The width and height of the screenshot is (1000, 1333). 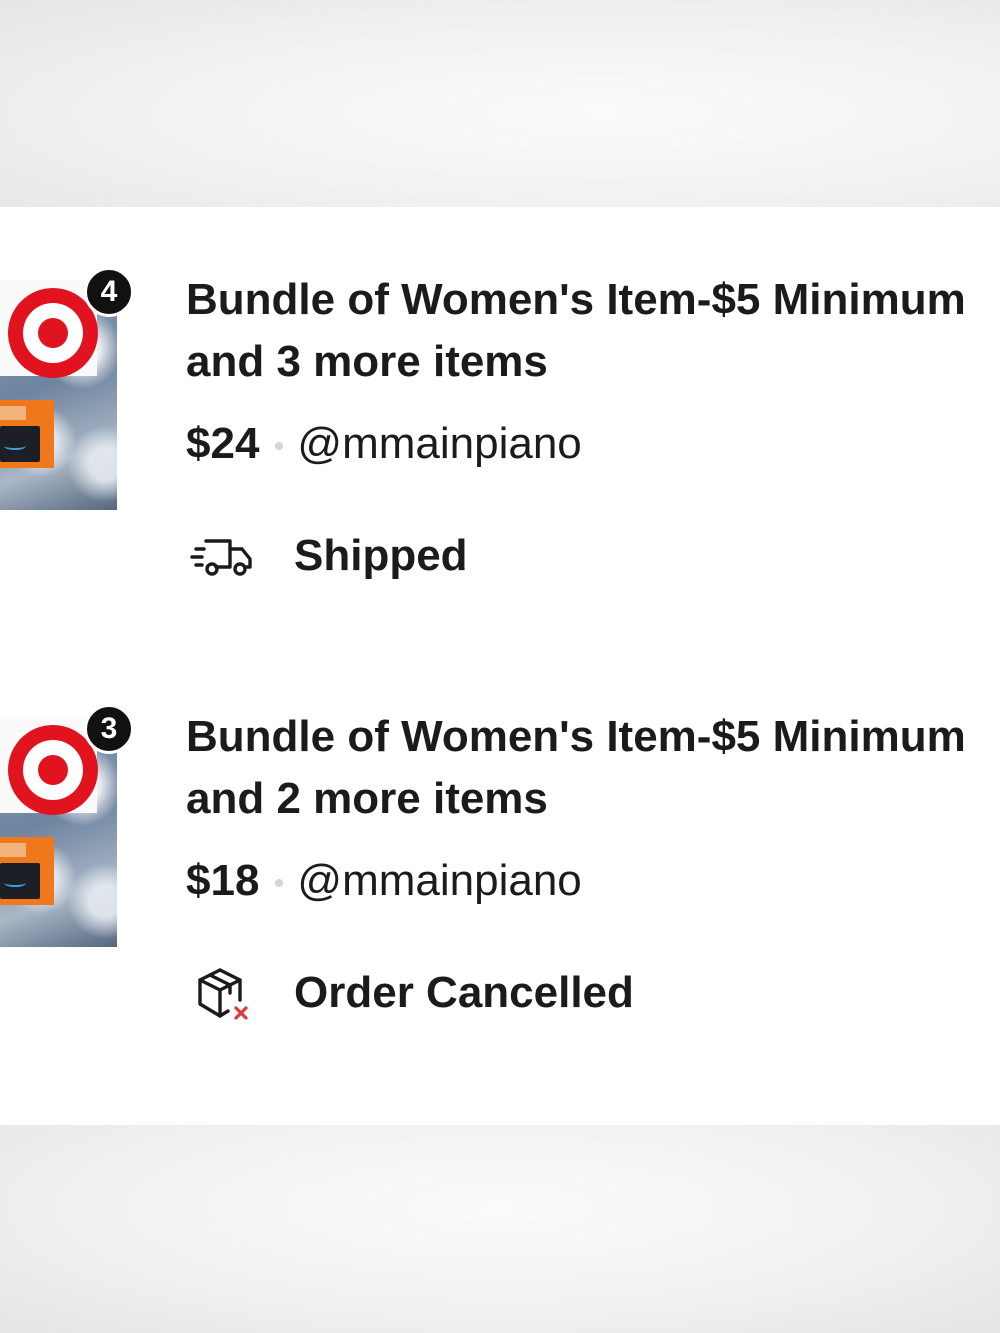 What do you see at coordinates (464, 992) in the screenshot?
I see `status-label: Order Cancelled` at bounding box center [464, 992].